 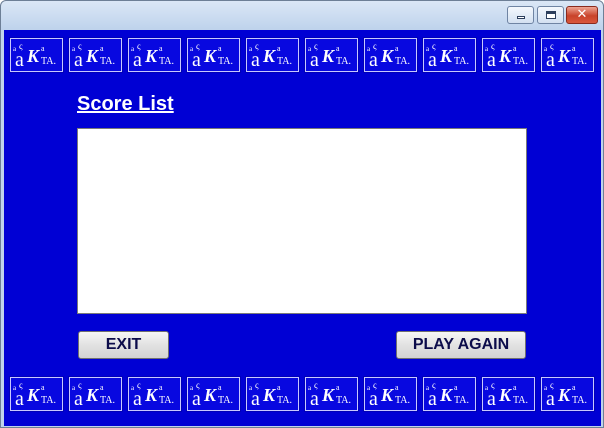 I want to click on exit-button: EXIT, so click(x=123, y=345).